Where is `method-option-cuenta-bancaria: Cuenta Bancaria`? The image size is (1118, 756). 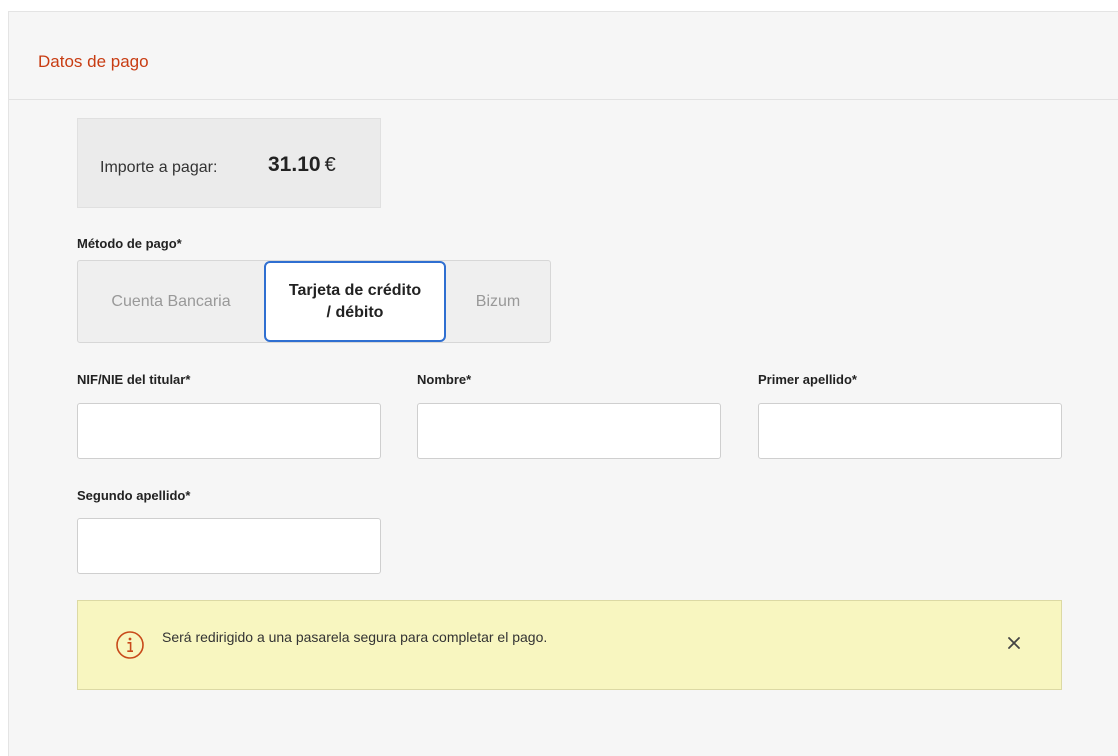 method-option-cuenta-bancaria: Cuenta Bancaria is located at coordinates (171, 301).